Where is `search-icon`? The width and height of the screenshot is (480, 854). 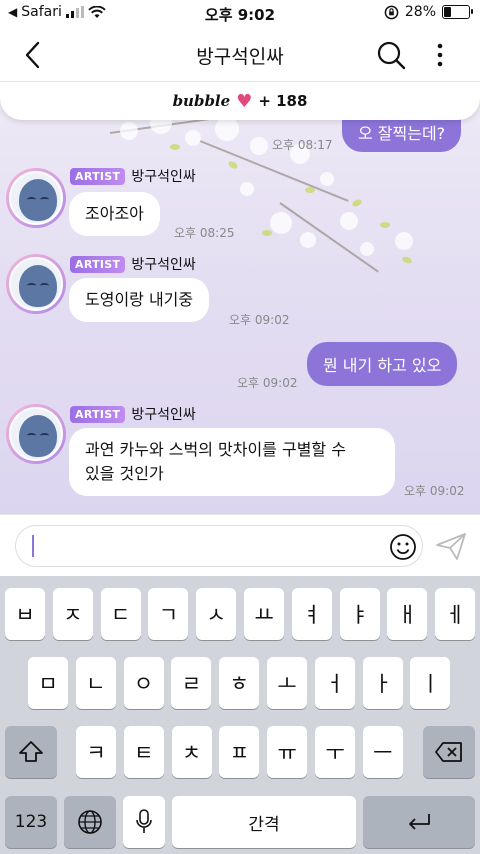 search-icon is located at coordinates (391, 55).